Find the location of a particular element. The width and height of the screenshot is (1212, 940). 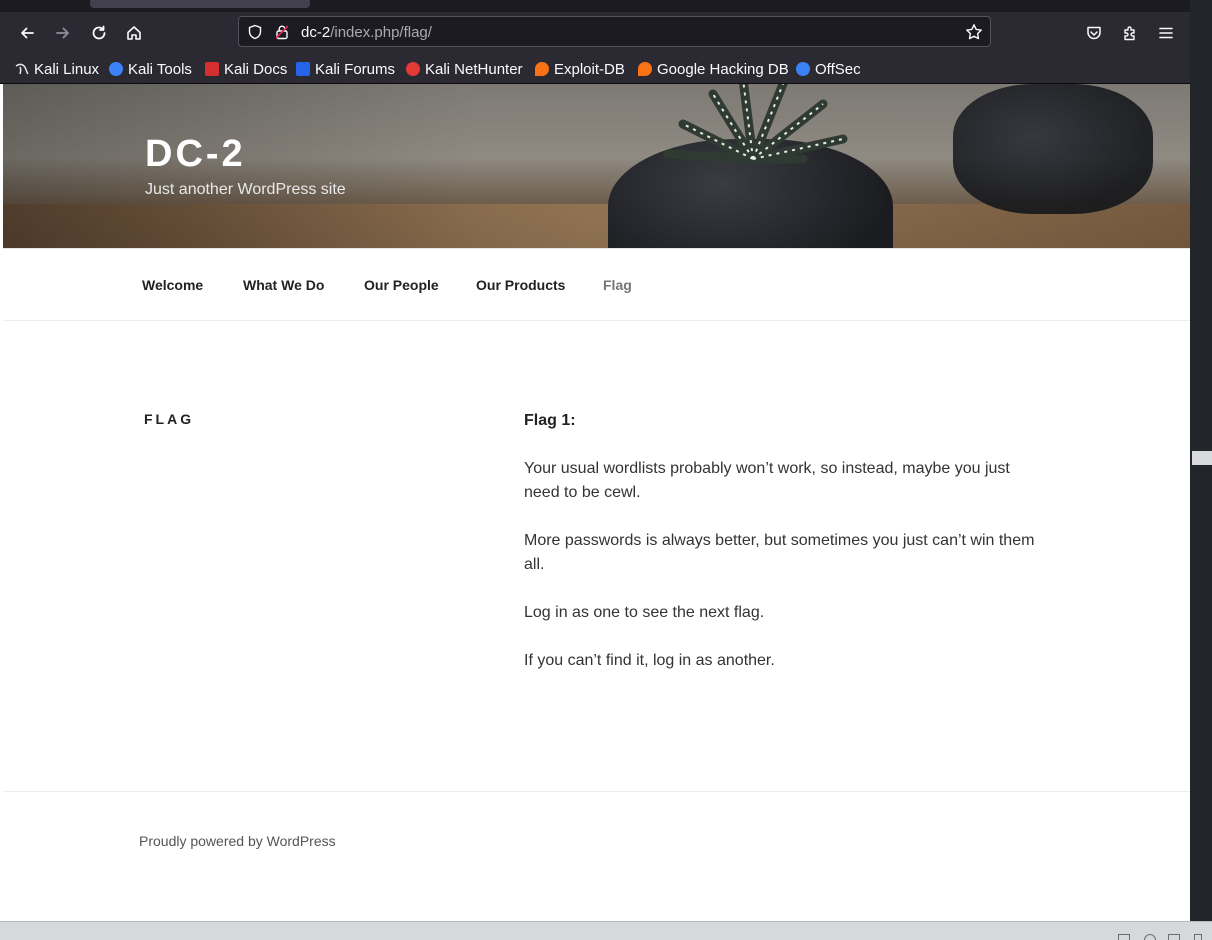

bookmark-kali-linux: Kali Linux is located at coordinates (57, 69).